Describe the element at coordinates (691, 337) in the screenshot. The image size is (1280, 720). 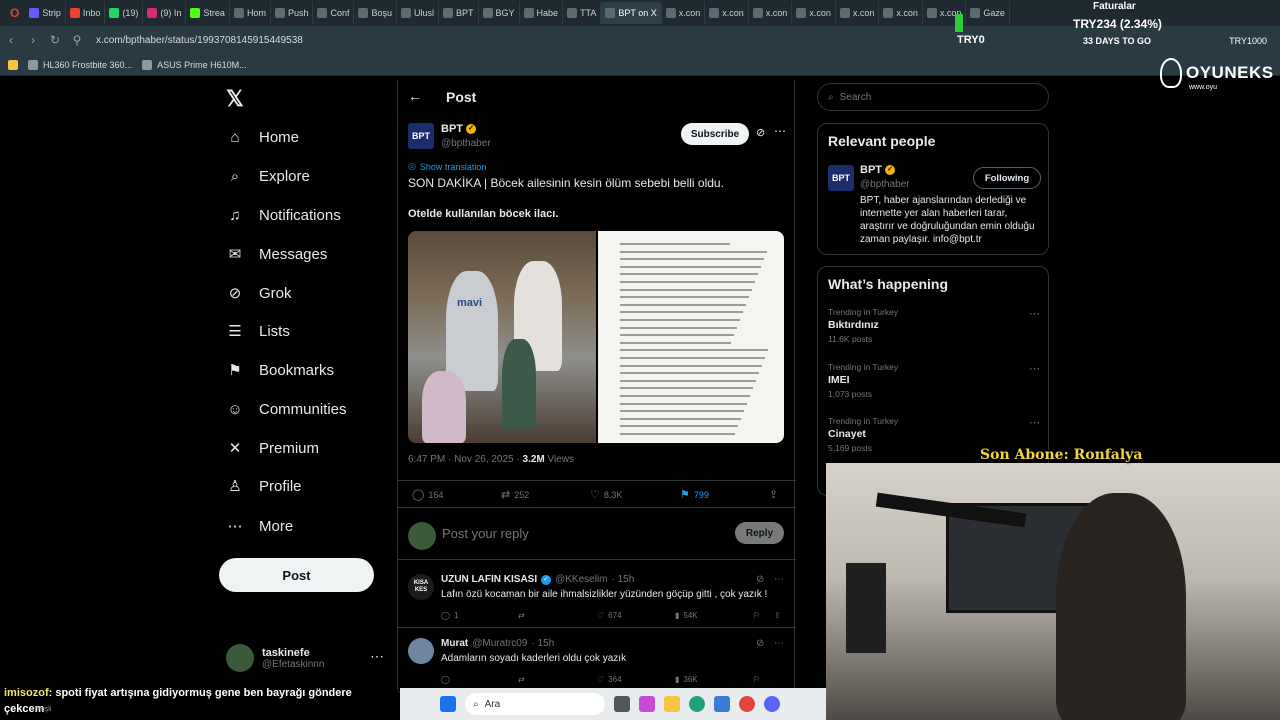
I see `document-image` at that location.